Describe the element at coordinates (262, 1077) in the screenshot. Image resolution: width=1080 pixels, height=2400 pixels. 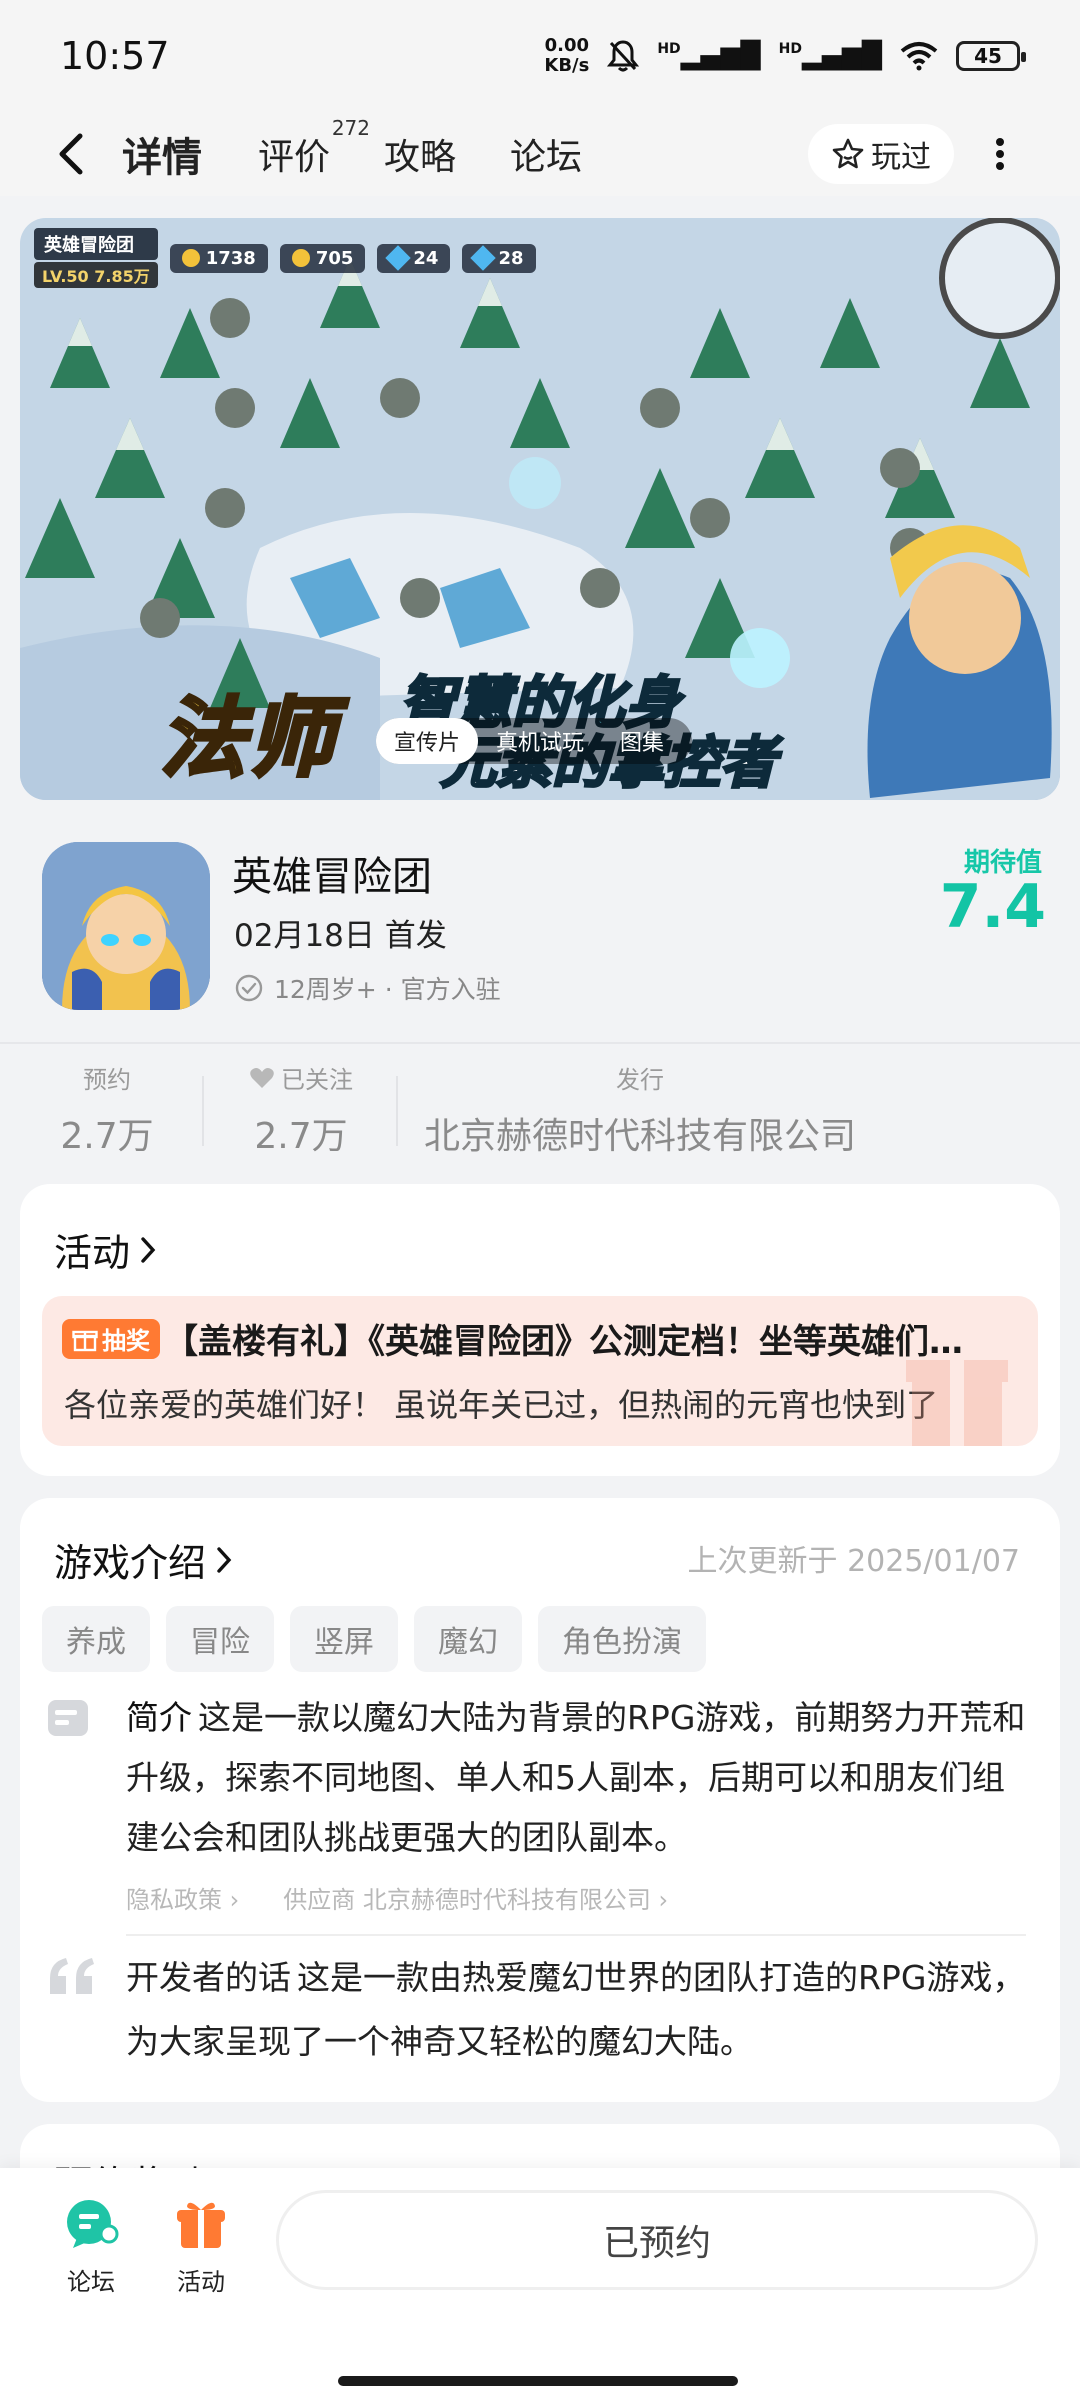
I see `heart-icon` at that location.